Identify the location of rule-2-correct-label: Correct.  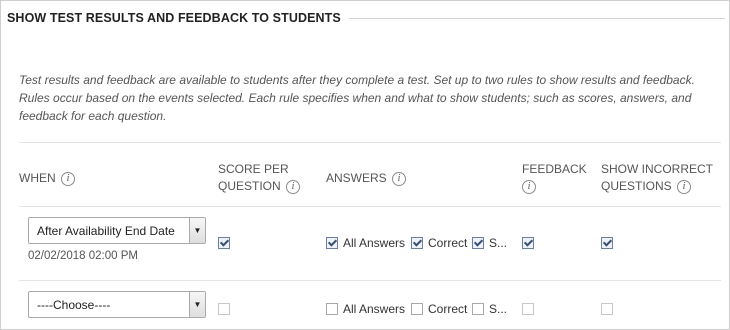
(447, 309).